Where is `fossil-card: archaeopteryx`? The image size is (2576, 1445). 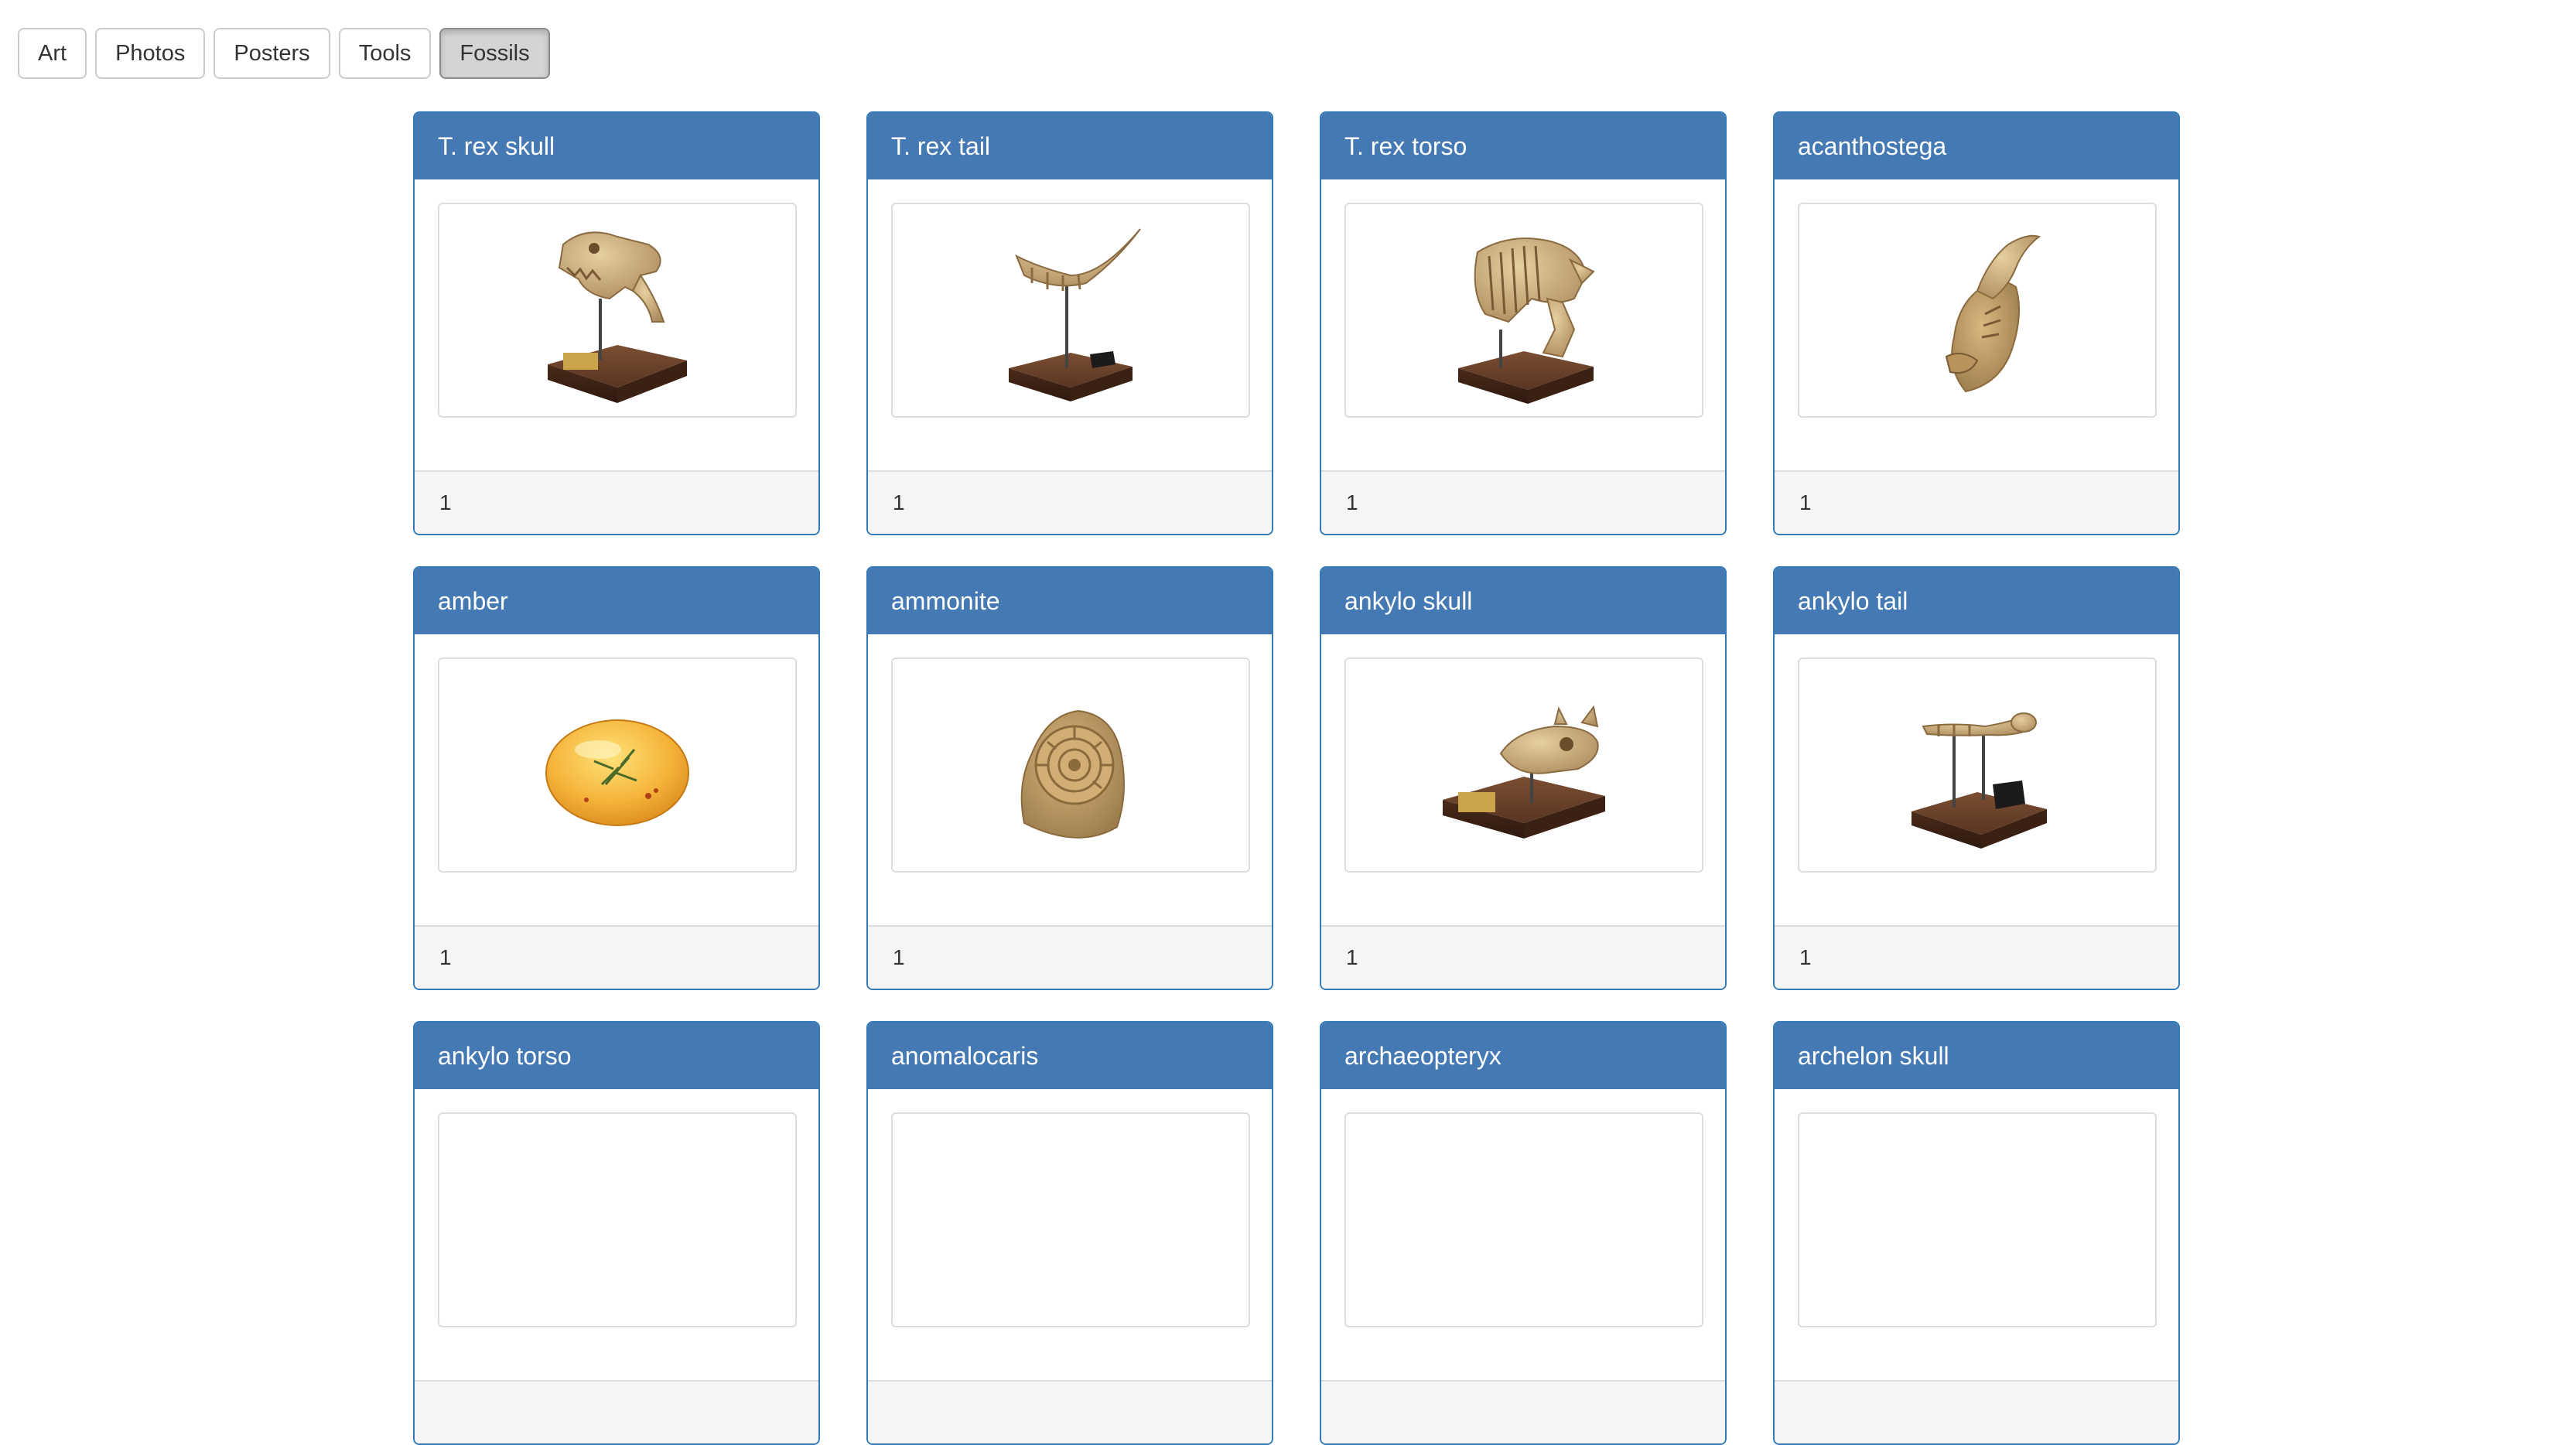 fossil-card: archaeopteryx is located at coordinates (1523, 1233).